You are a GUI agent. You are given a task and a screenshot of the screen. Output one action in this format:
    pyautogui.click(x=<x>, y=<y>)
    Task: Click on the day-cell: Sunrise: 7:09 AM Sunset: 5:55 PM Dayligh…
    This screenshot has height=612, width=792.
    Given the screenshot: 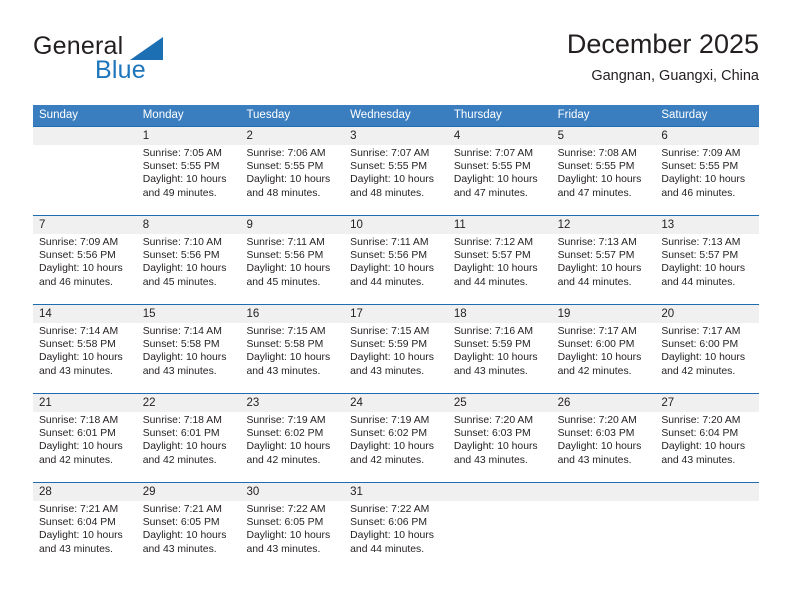 What is the action you would take?
    pyautogui.click(x=707, y=180)
    